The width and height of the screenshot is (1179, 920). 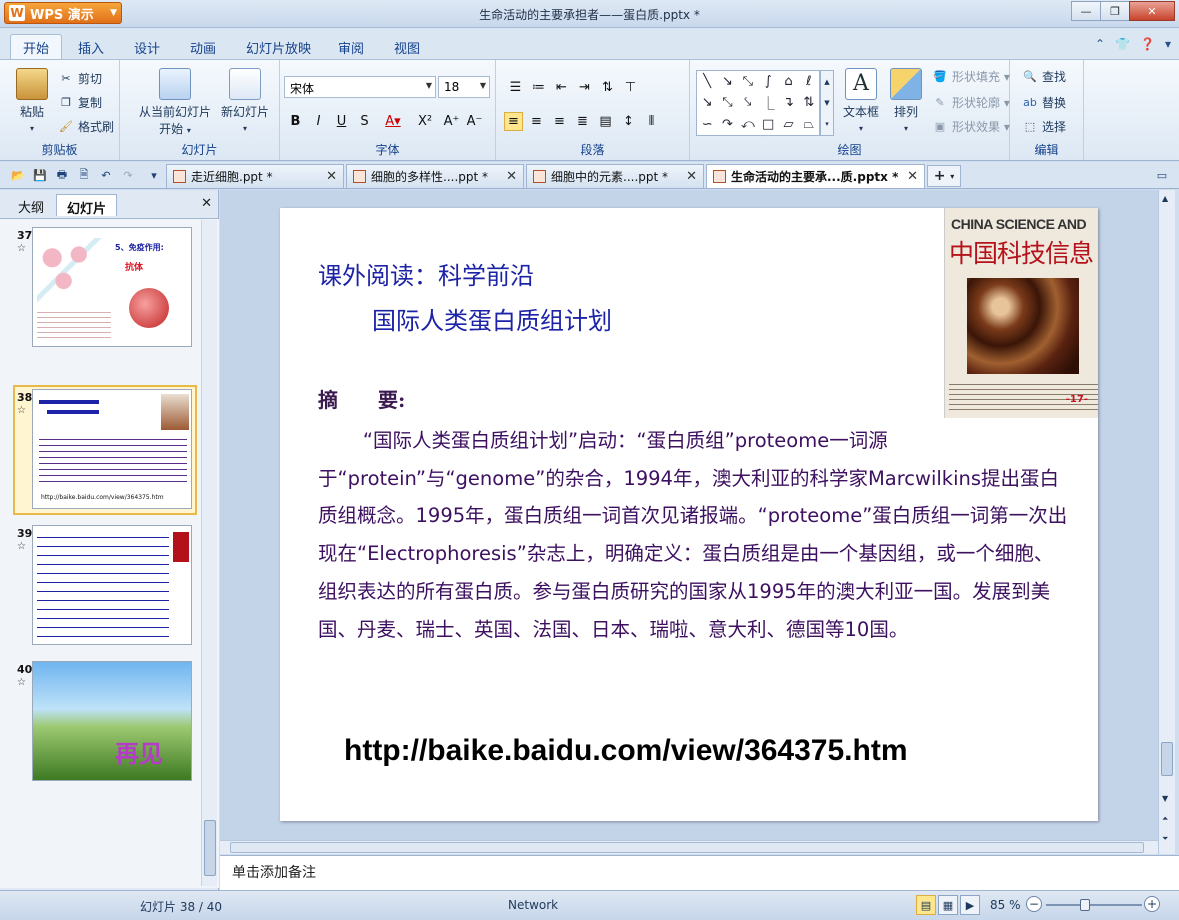 What do you see at coordinates (31, 205) in the screenshot?
I see `tab-outline: 大纲` at bounding box center [31, 205].